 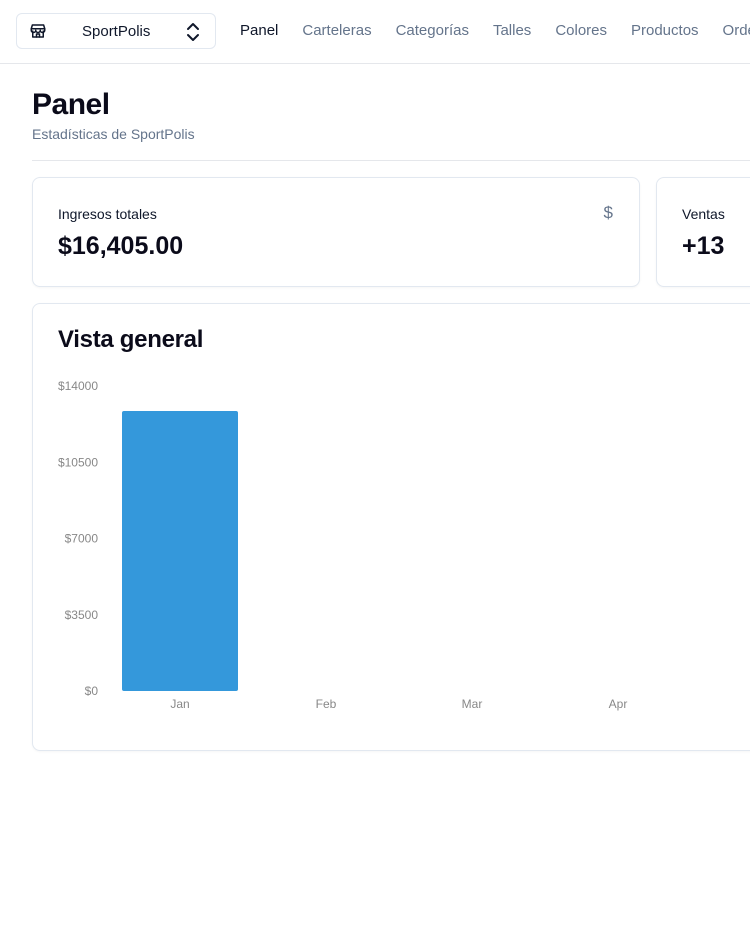 I want to click on y-tick-label: $7000, so click(x=82, y=539).